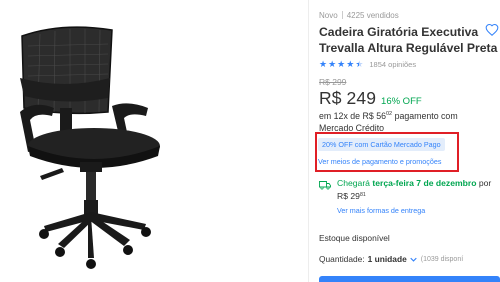  Describe the element at coordinates (362, 194) in the screenshot. I see `shipping-price-cents: 81` at that location.